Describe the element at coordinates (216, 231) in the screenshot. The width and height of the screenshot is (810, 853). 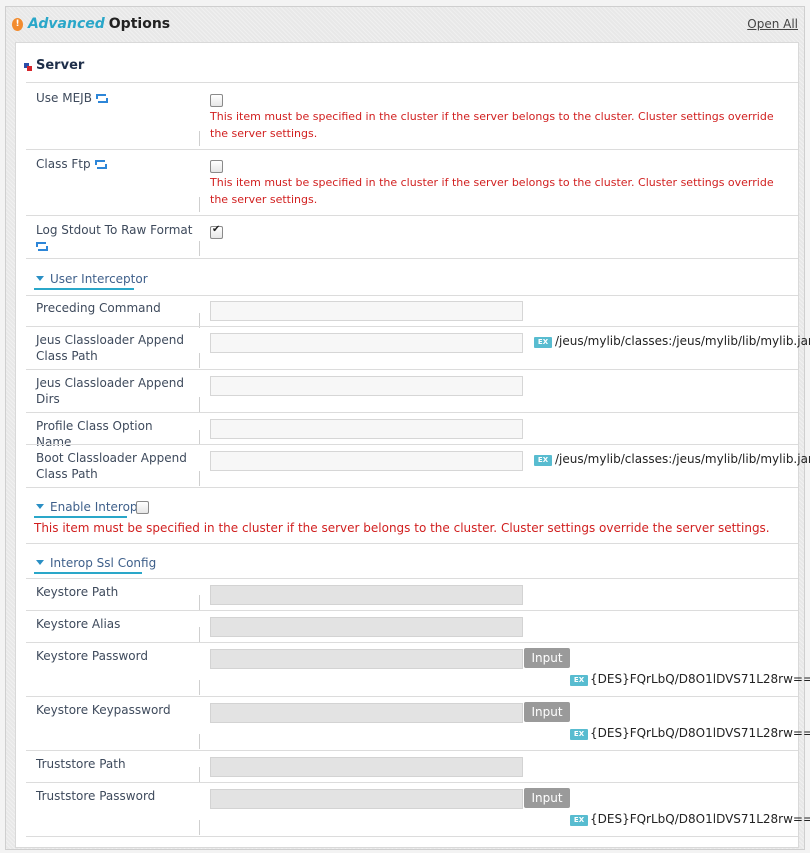
I see `log-stdout-checkbox` at that location.